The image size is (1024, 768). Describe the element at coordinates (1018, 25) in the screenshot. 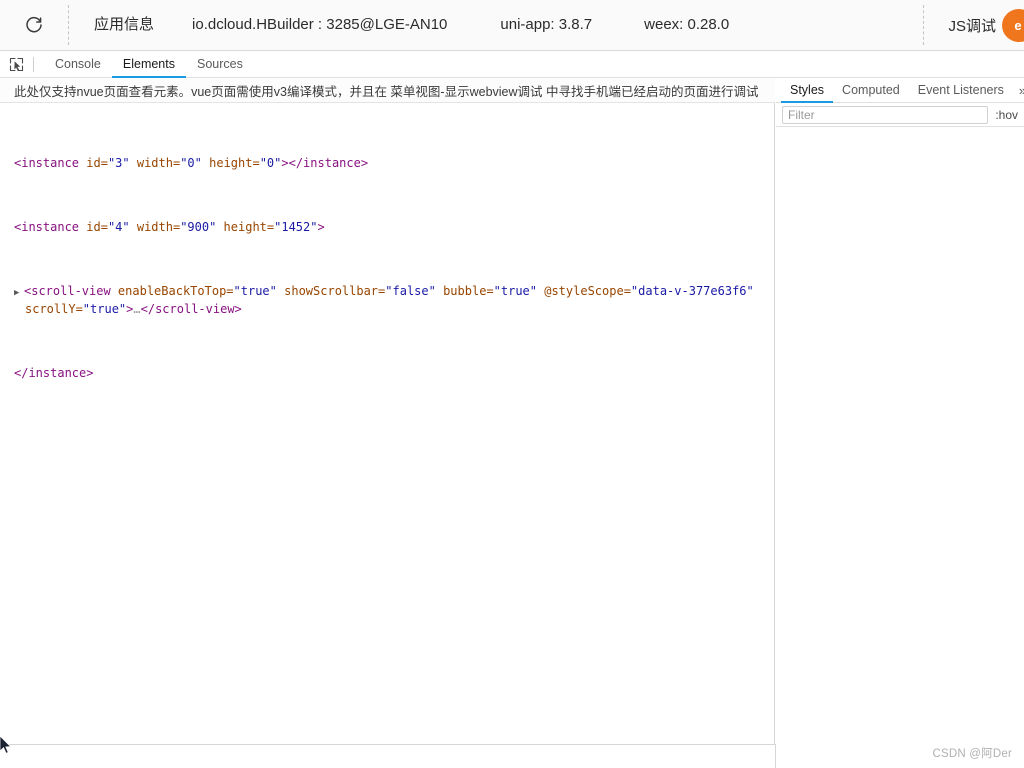

I see `account-avatar-glyph: e` at that location.